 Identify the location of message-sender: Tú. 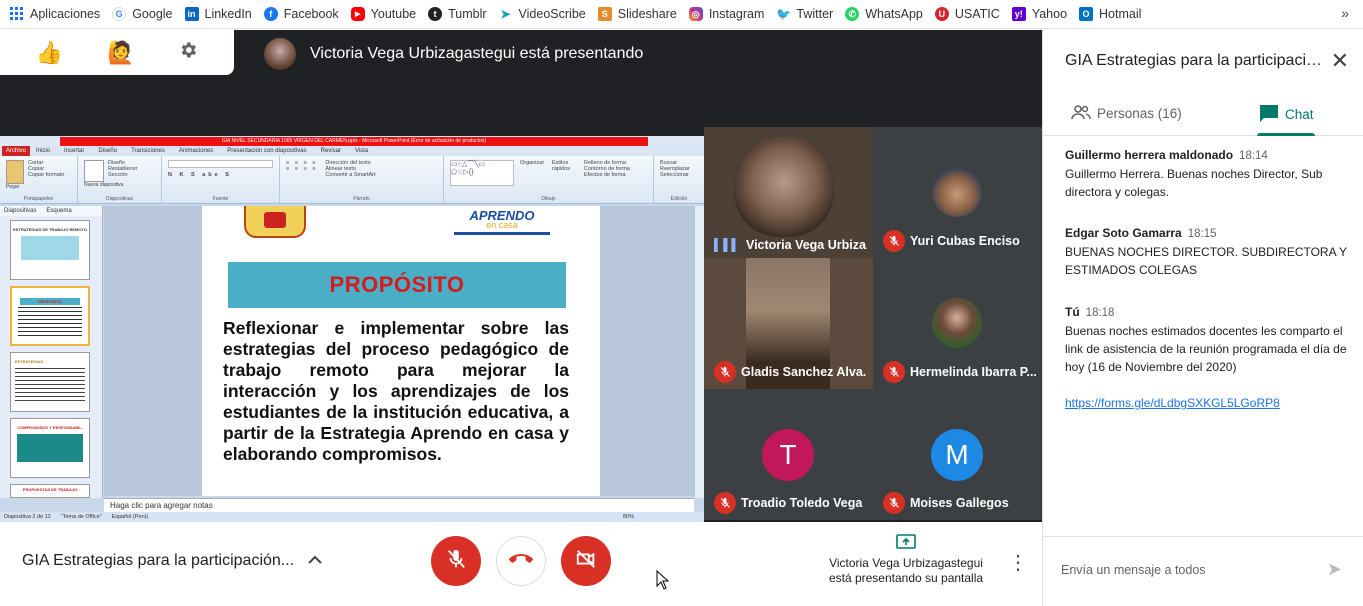
(1072, 312).